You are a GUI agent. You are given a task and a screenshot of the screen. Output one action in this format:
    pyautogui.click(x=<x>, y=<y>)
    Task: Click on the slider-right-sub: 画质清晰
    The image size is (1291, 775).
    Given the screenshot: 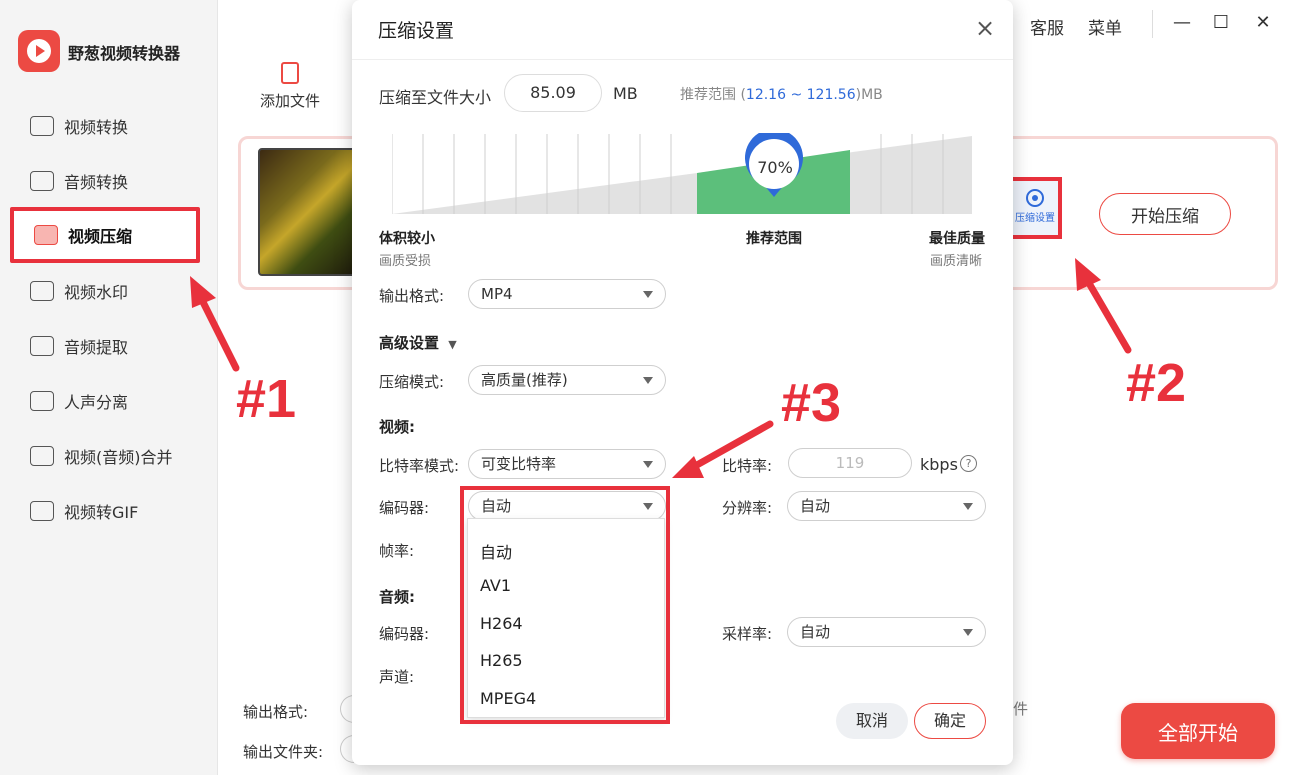 What is the action you would take?
    pyautogui.click(x=956, y=261)
    